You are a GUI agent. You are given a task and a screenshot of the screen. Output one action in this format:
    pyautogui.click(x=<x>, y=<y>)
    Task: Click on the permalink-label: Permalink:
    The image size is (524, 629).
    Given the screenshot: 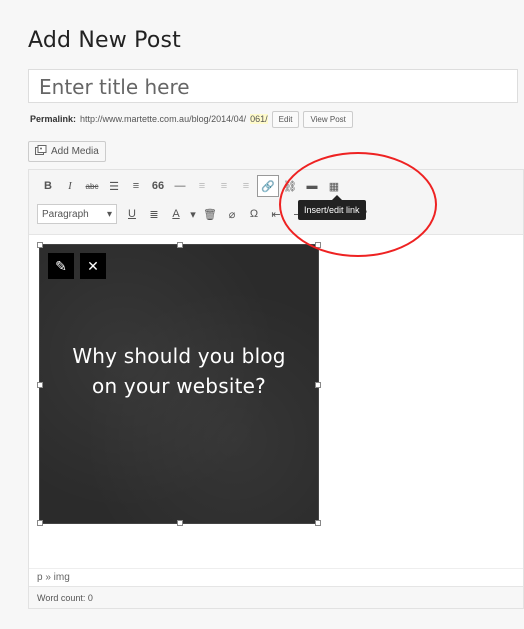 What is the action you would take?
    pyautogui.click(x=53, y=119)
    